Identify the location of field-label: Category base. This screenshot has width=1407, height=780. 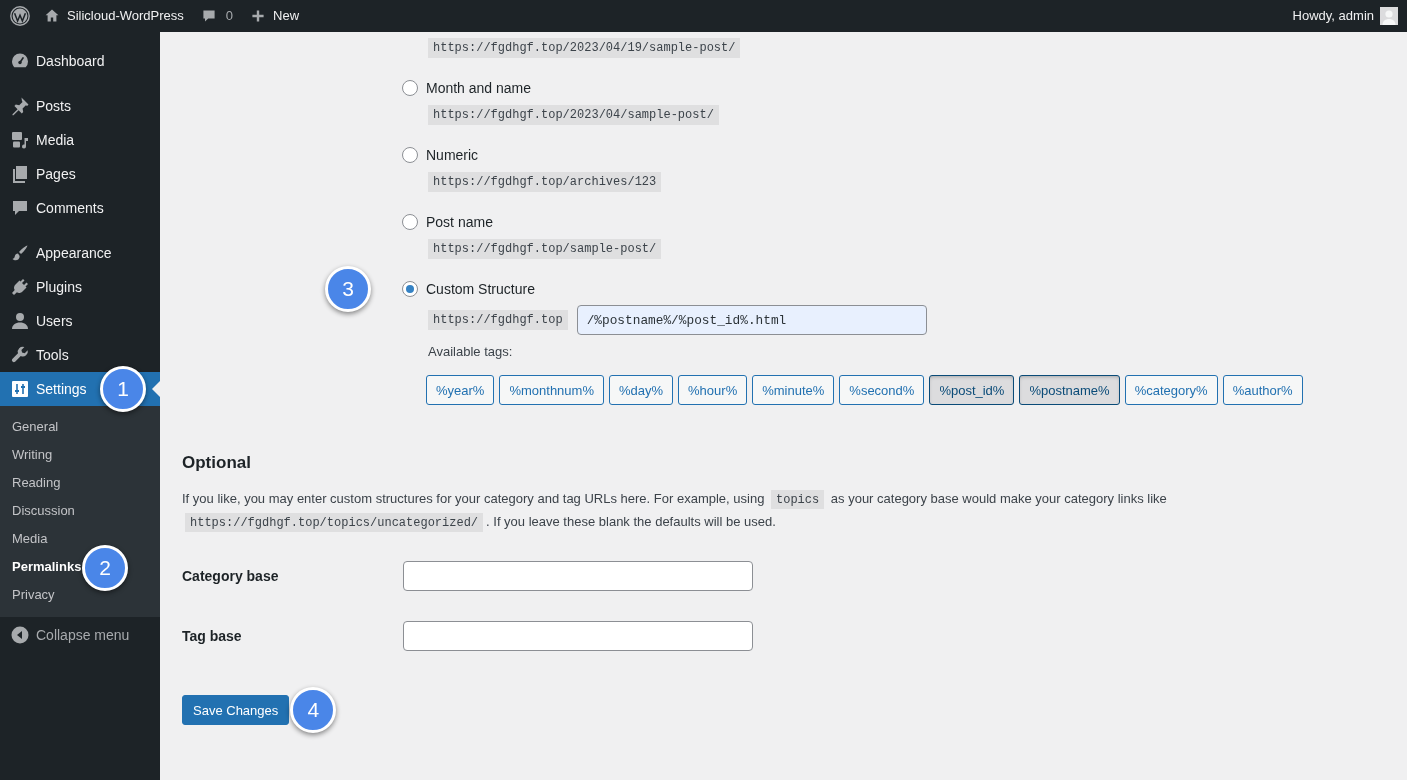
(231, 576).